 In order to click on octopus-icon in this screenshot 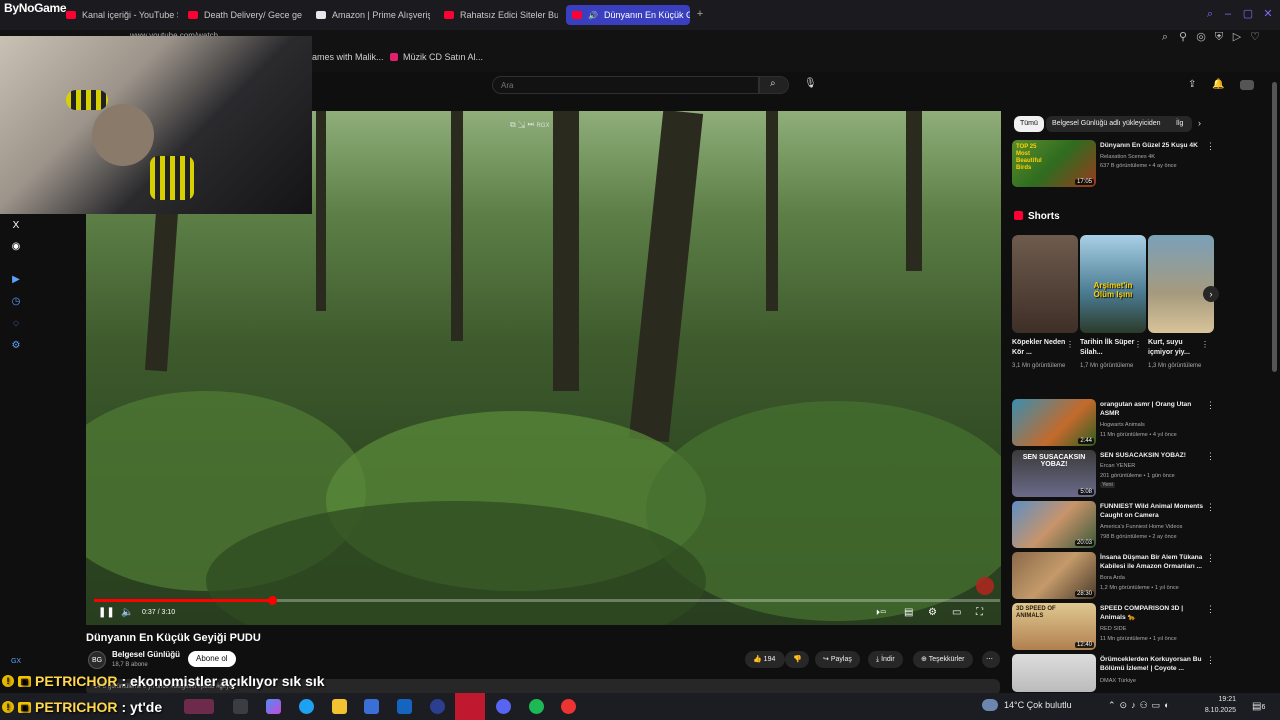, I will do `click(199, 706)`.